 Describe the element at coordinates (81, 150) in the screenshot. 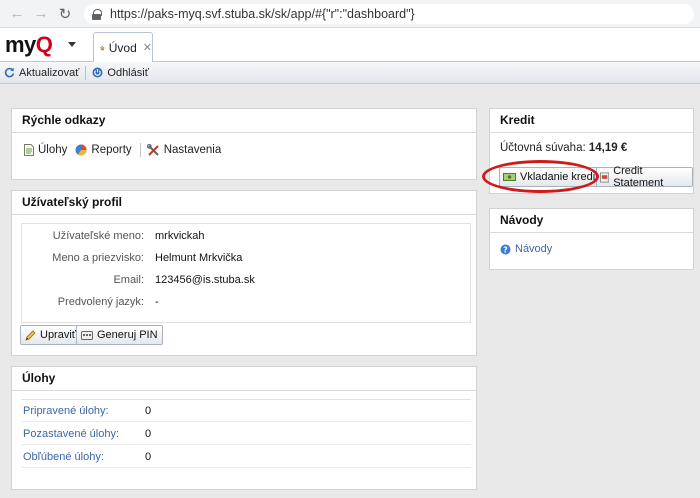

I see `pie-chart-icon` at that location.